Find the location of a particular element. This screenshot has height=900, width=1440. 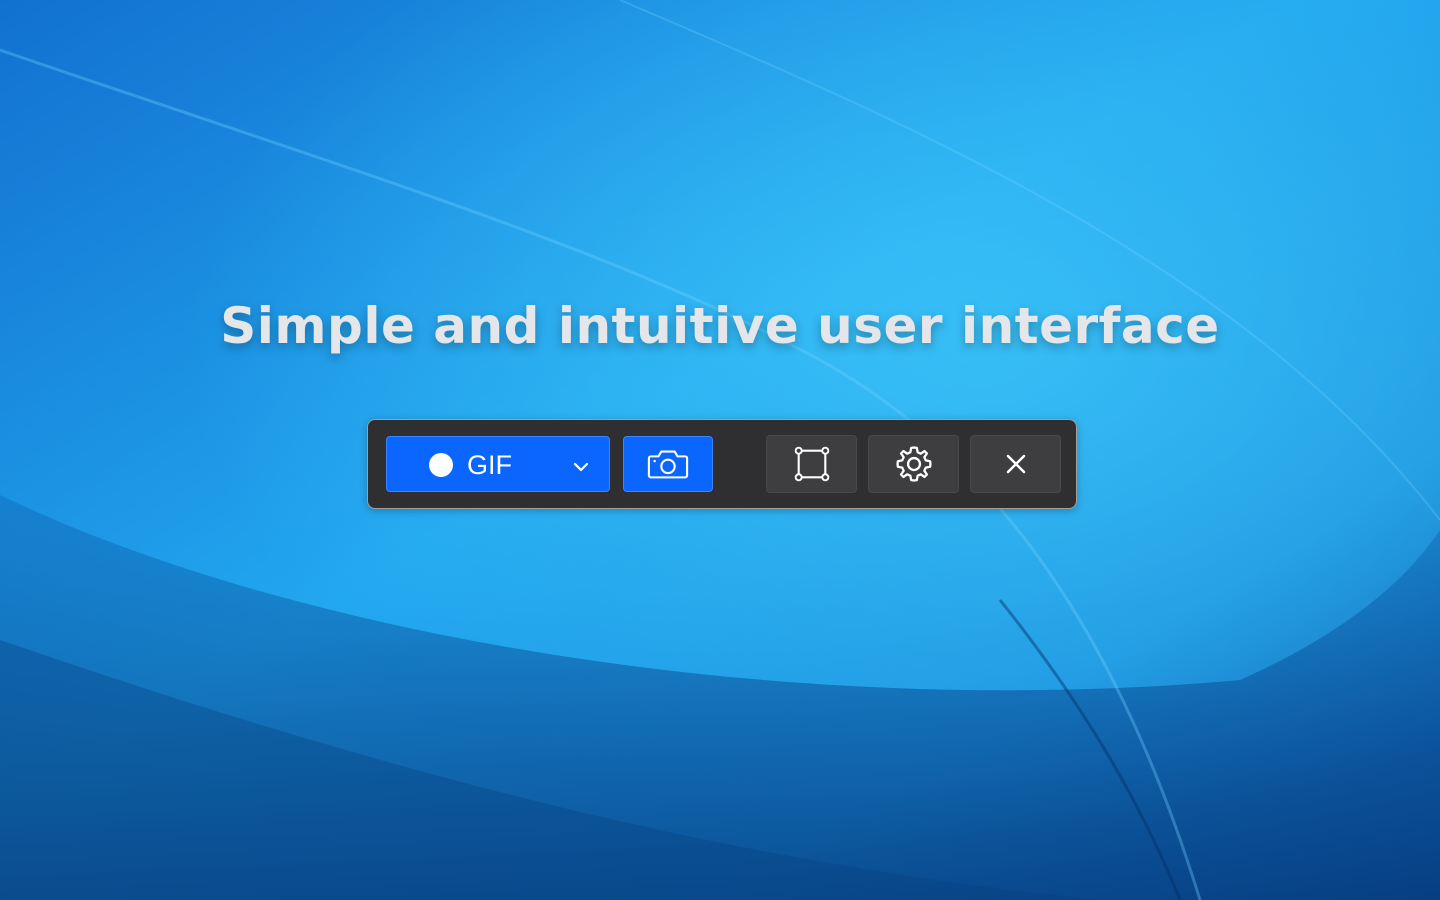

settings-button is located at coordinates (913, 464).